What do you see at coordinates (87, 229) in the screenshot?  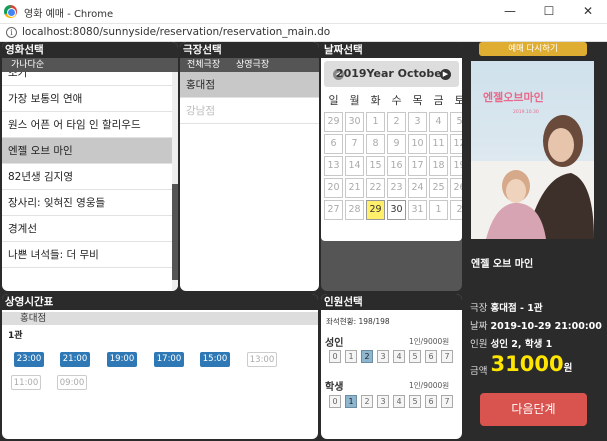 I see `movie-item: 경계선` at bounding box center [87, 229].